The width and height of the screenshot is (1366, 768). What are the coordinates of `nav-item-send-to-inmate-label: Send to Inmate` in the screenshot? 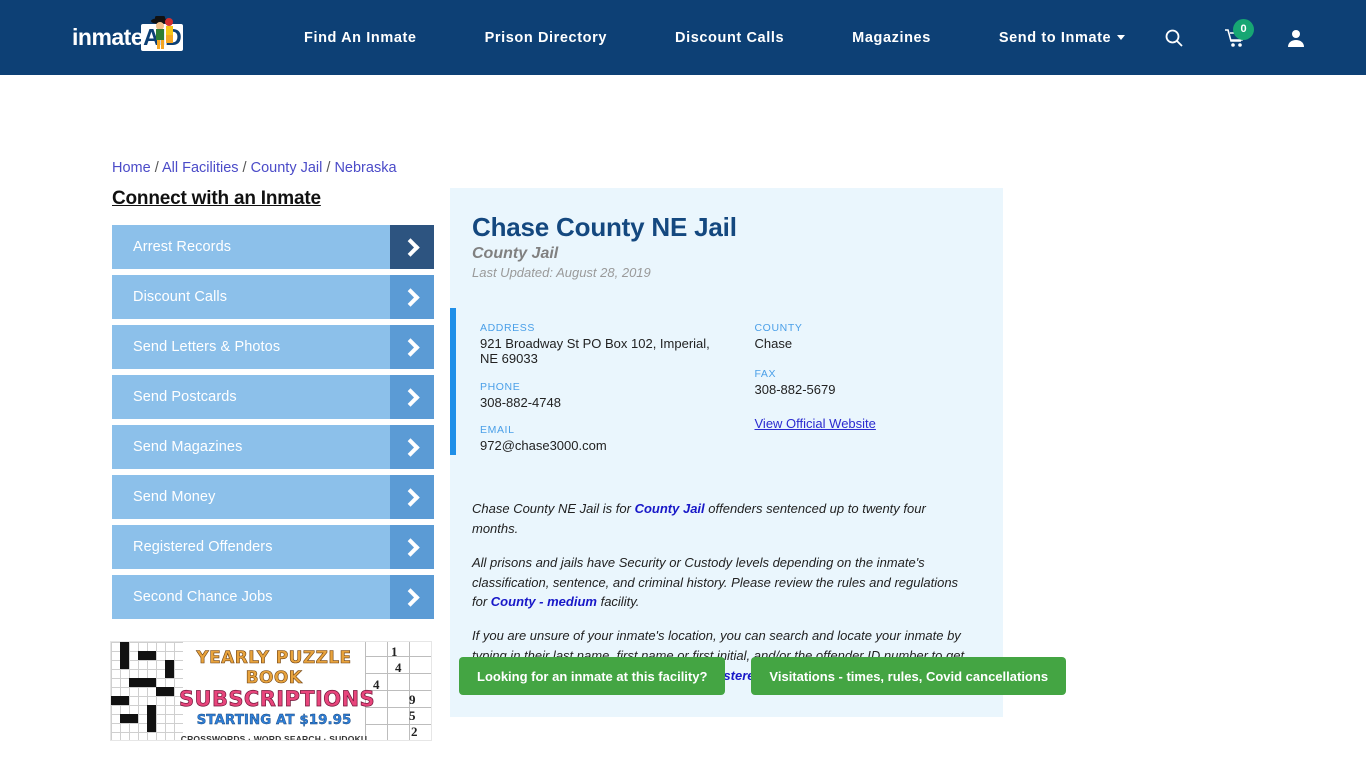 It's located at (1055, 37).